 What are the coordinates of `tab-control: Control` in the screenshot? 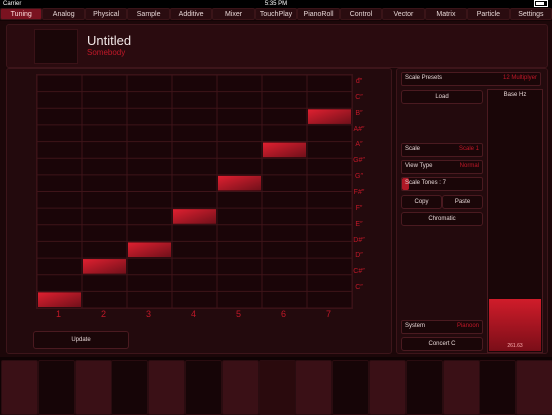 It's located at (361, 14).